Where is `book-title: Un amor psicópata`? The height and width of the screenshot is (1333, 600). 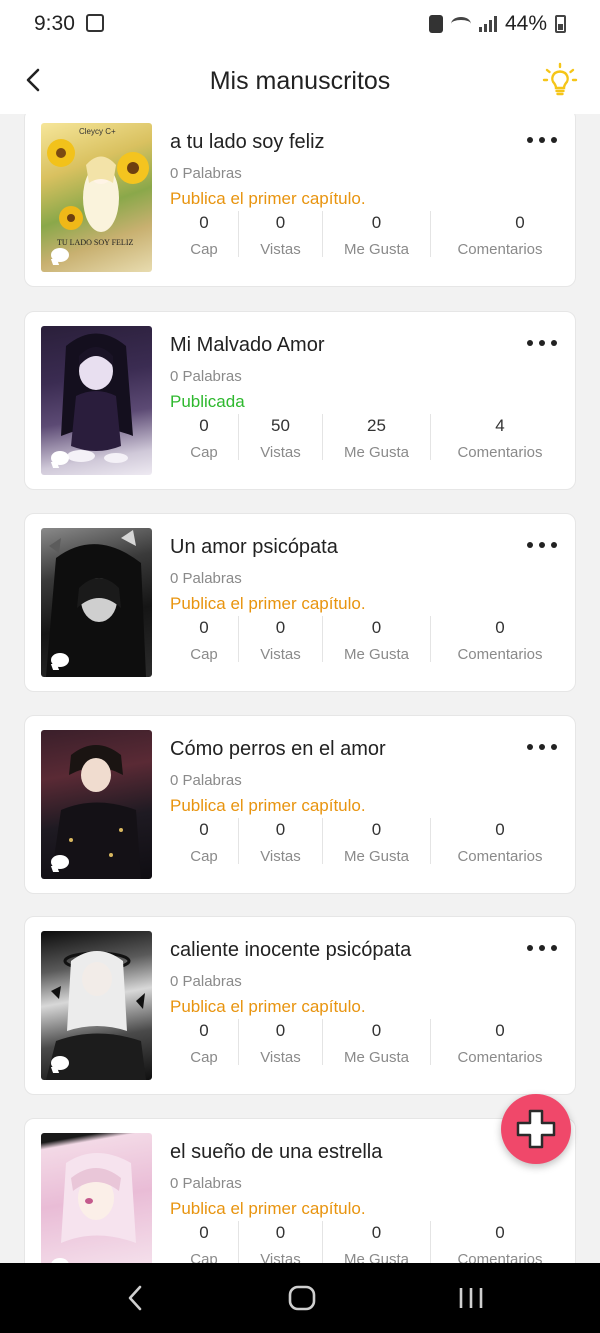
book-title: Un amor psicópata is located at coordinates (254, 547).